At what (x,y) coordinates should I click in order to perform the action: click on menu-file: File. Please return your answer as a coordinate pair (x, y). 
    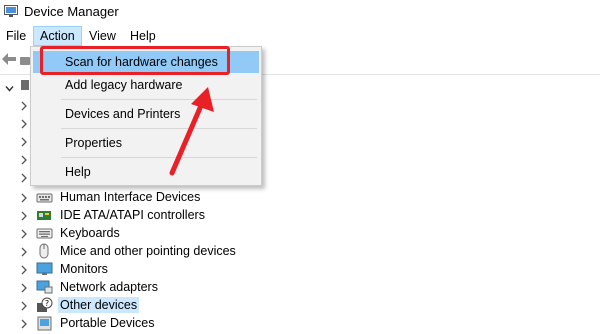
    Looking at the image, I should click on (16, 36).